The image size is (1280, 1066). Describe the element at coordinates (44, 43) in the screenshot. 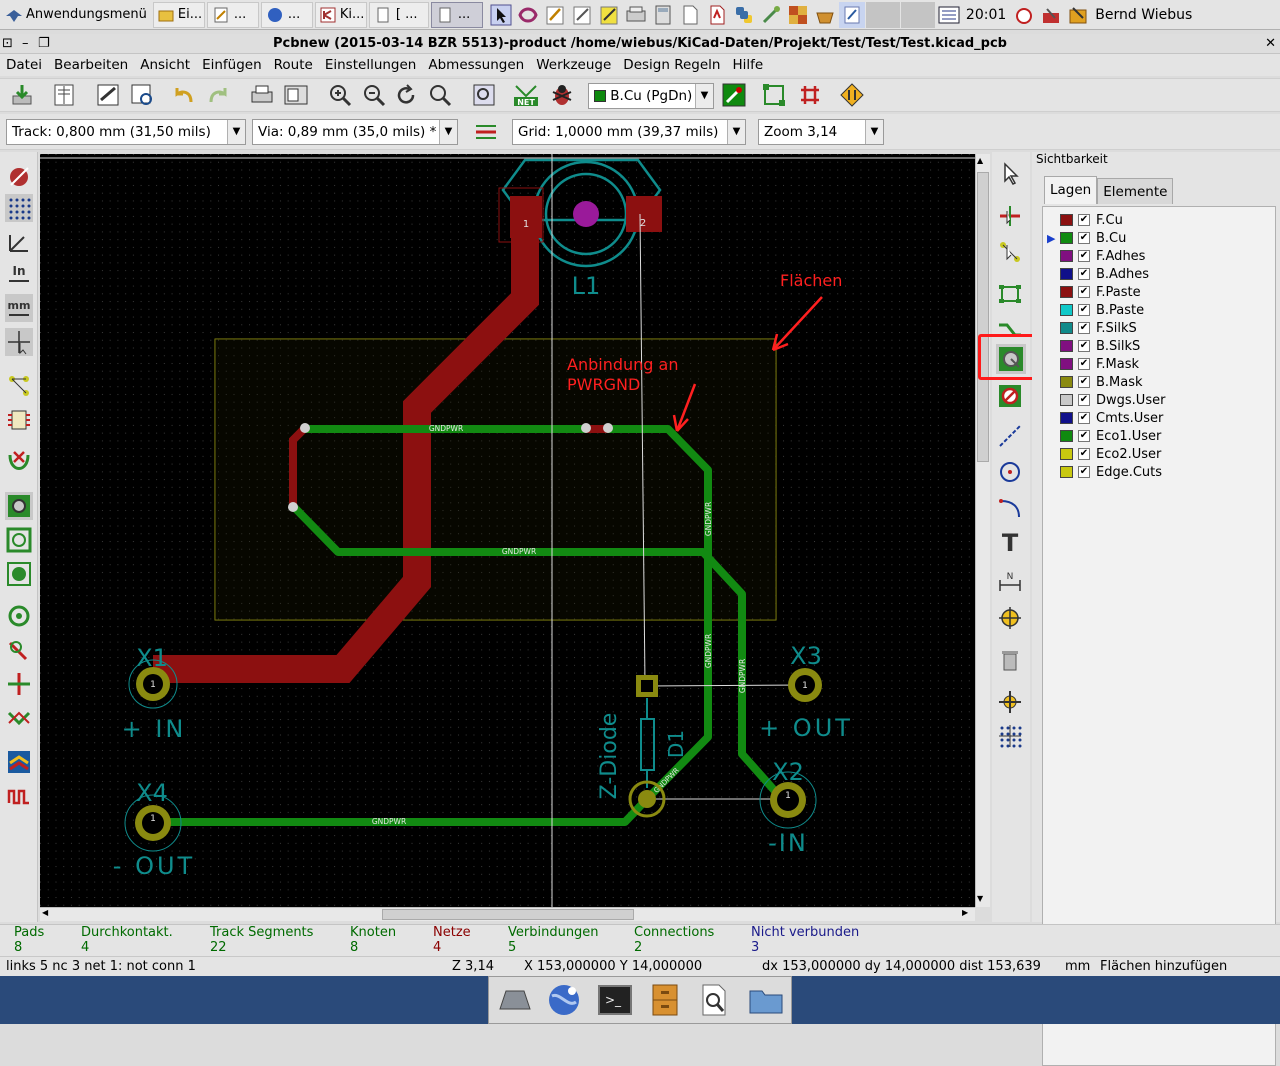

I see `maximize-icon: ❐` at that location.